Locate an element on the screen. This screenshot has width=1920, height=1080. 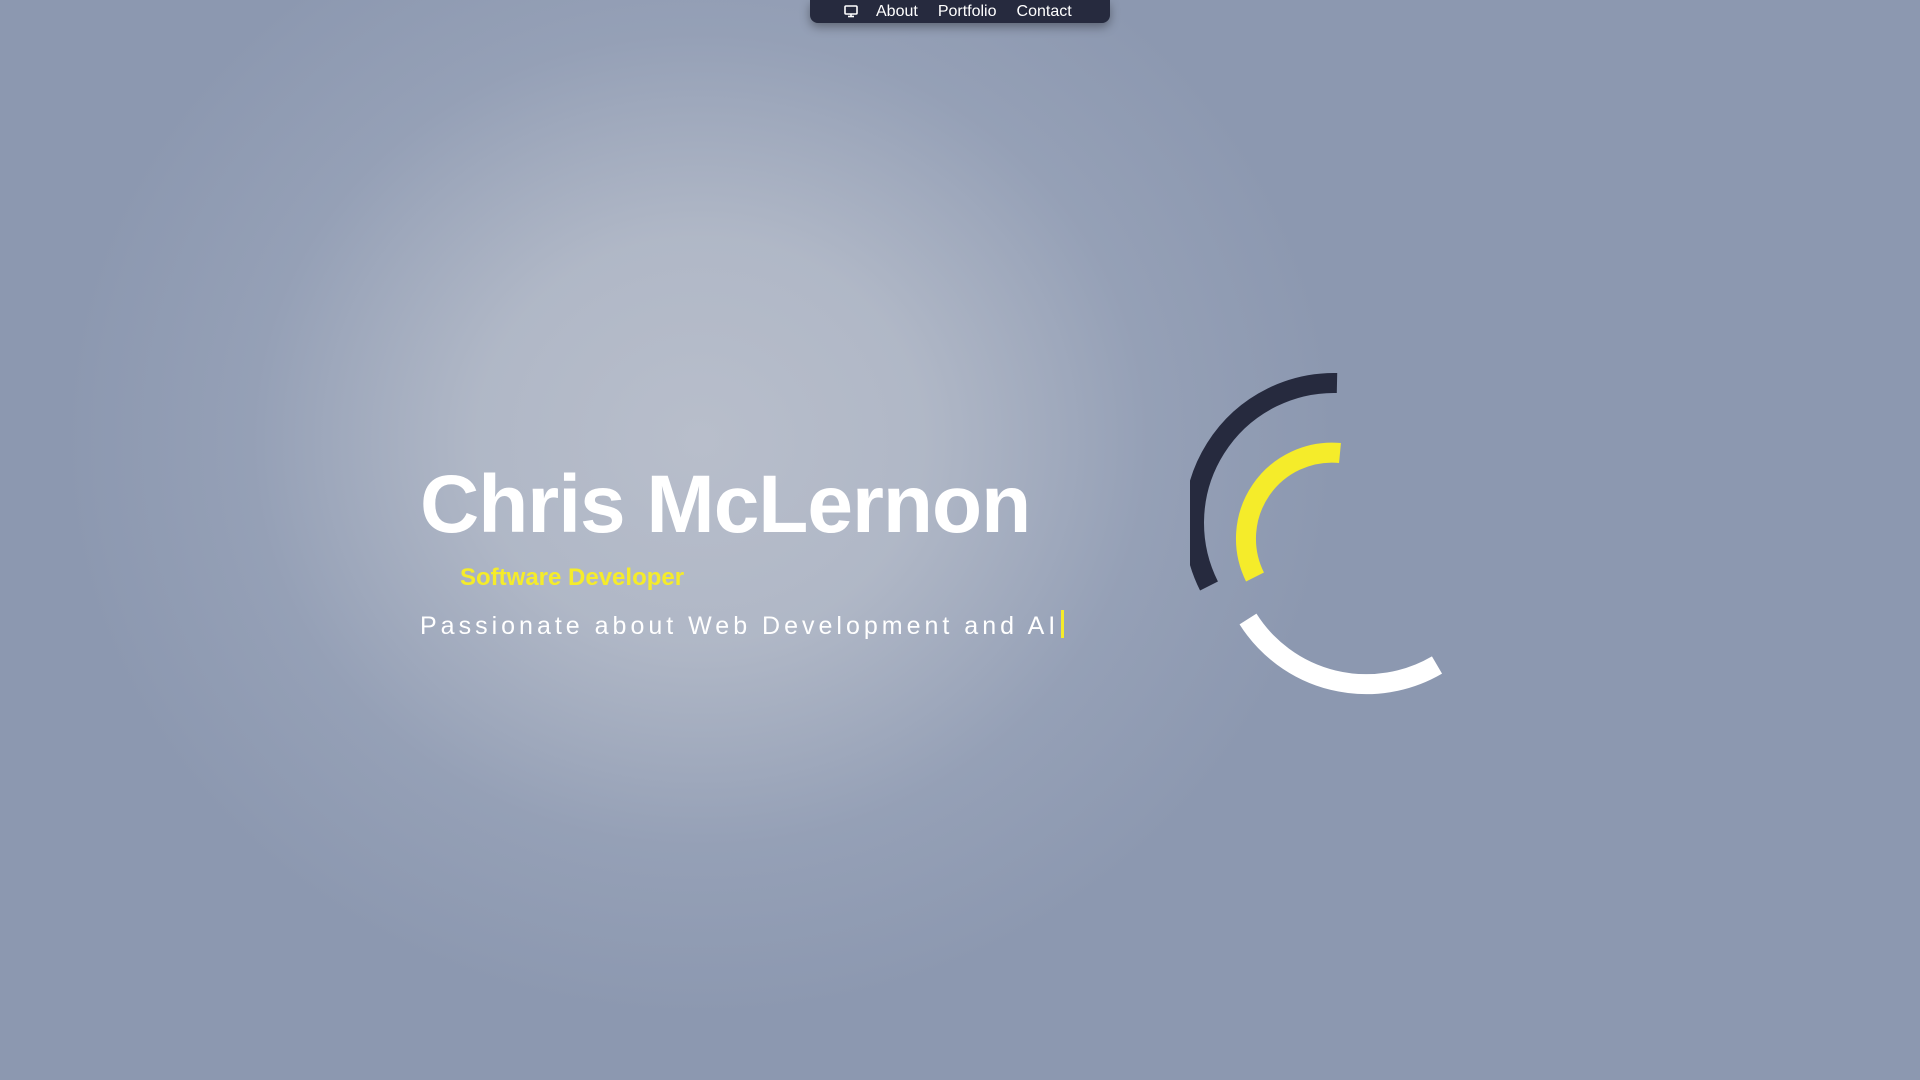
top-navbar: About Portfolio Contact is located at coordinates (960, 11).